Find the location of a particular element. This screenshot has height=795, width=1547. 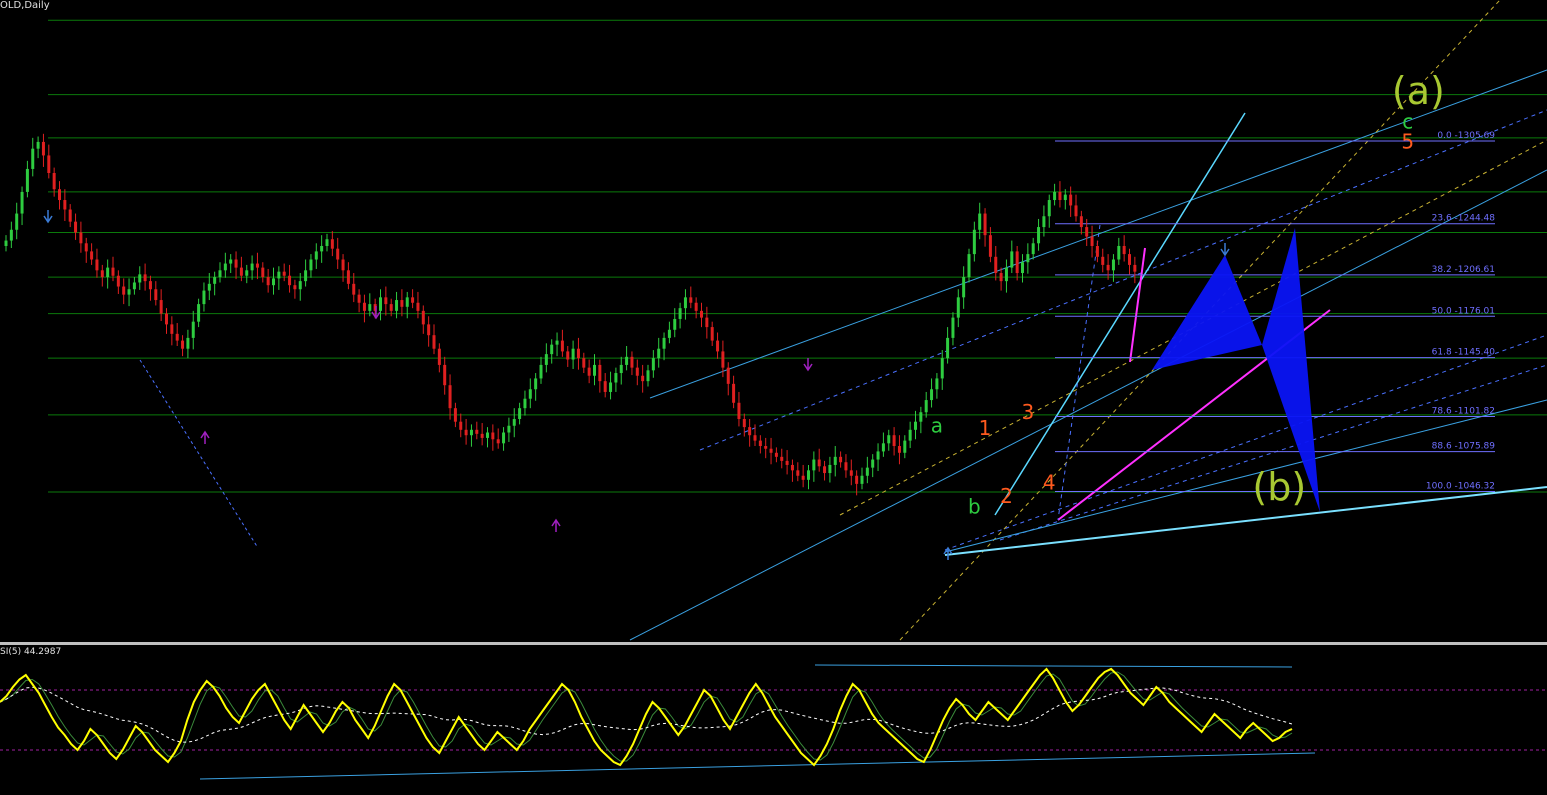

fib-label-1: 23.6 -1244.48 is located at coordinates (1464, 219).